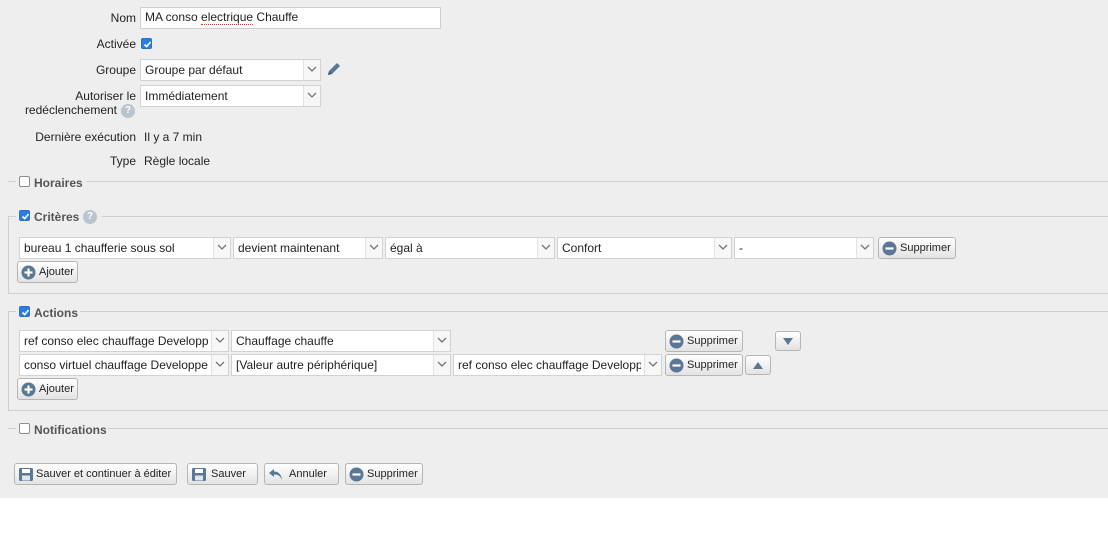 This screenshot has width=1108, height=557. I want to click on critere-value-select: Confort, so click(644, 248).